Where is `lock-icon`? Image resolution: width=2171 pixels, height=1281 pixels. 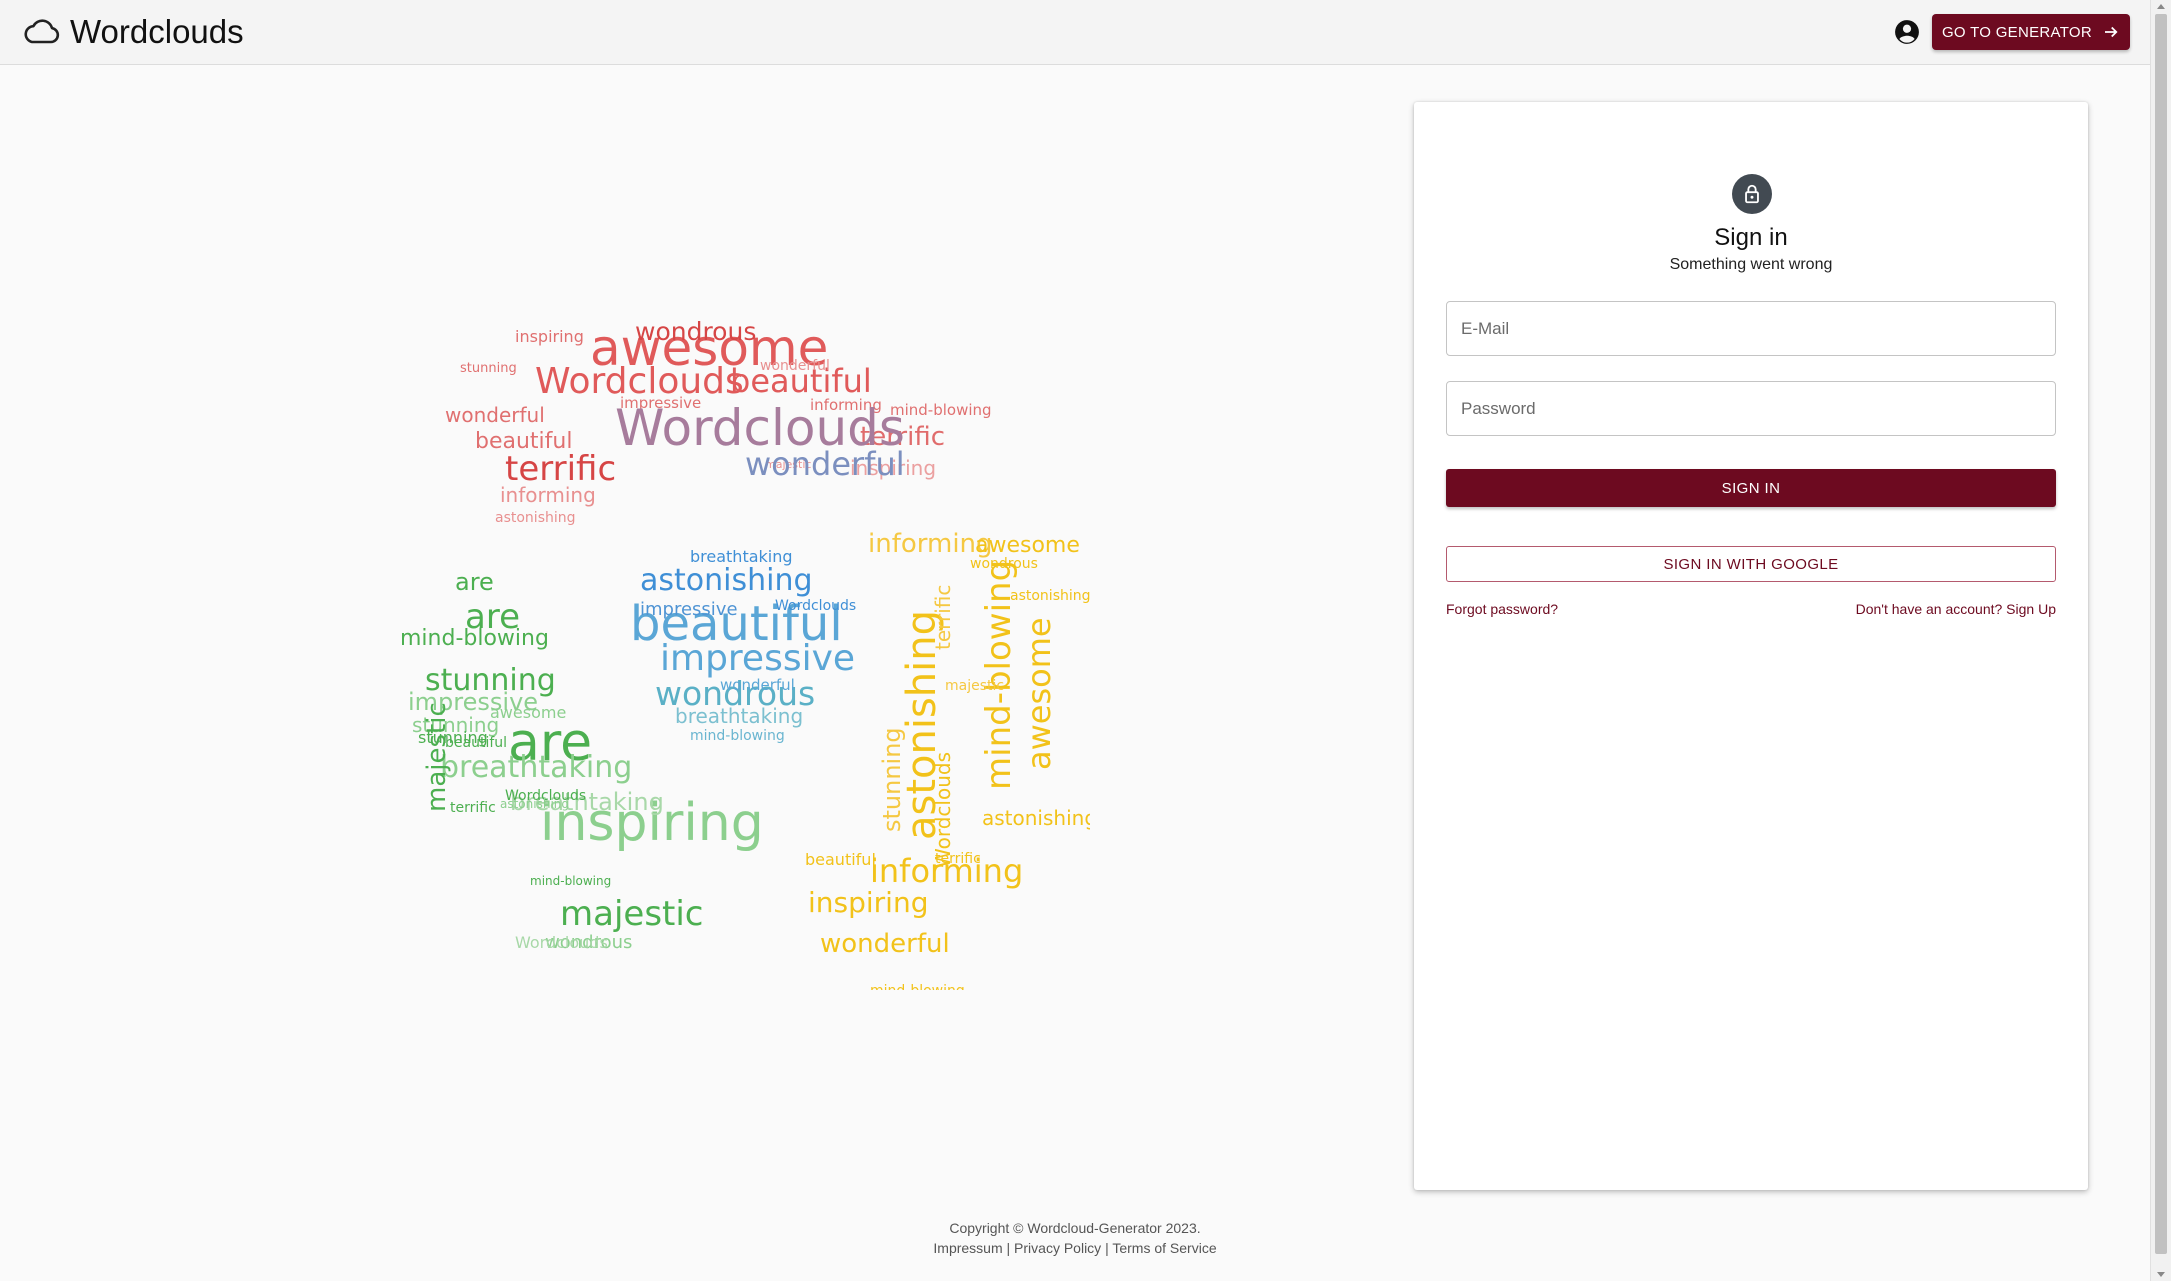
lock-icon is located at coordinates (1752, 194).